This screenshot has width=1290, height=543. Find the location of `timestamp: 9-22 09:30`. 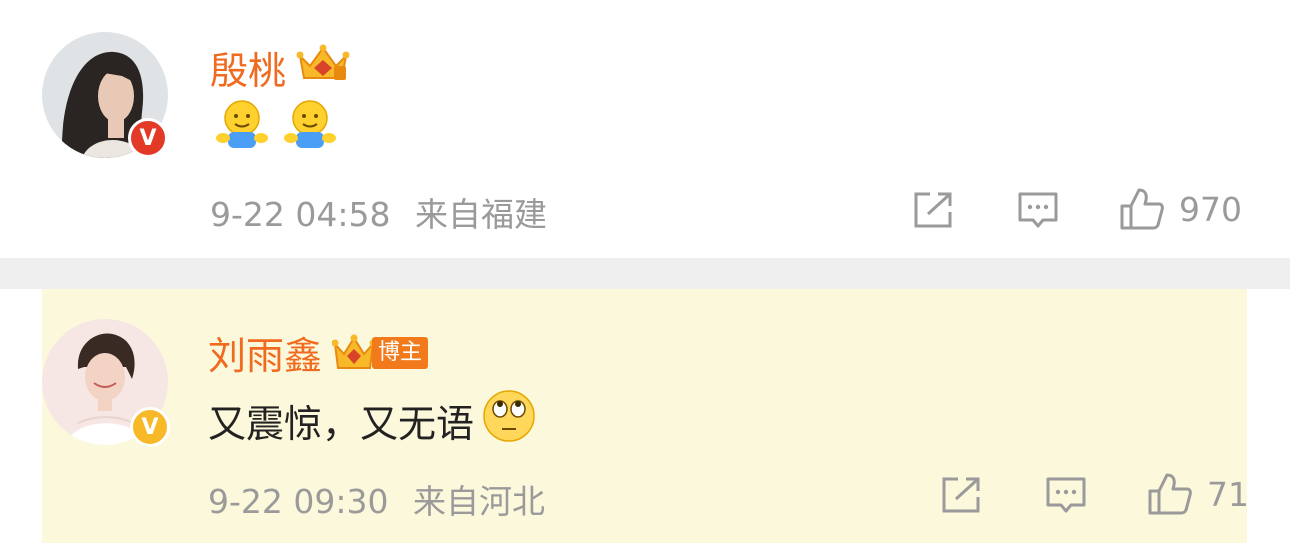

timestamp: 9-22 09:30 is located at coordinates (298, 501).